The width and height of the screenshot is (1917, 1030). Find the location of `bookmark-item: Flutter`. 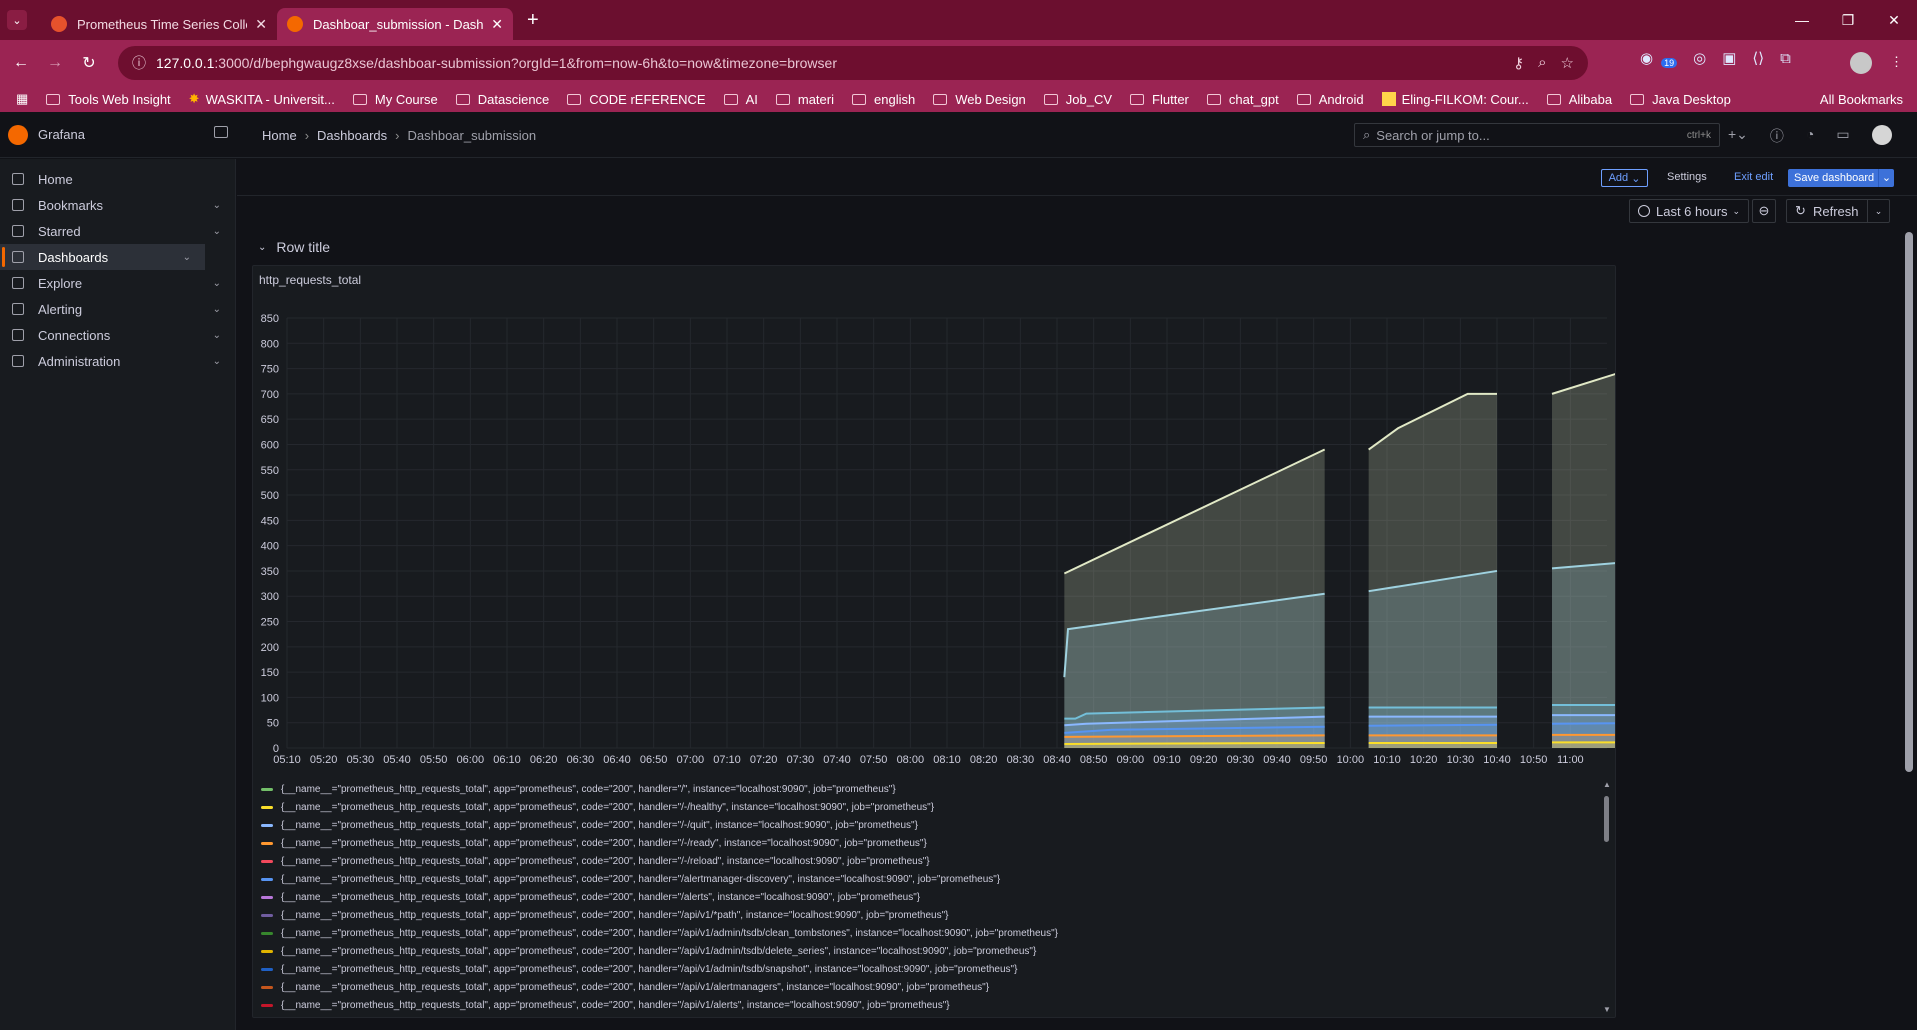

bookmark-item: Flutter is located at coordinates (1159, 99).